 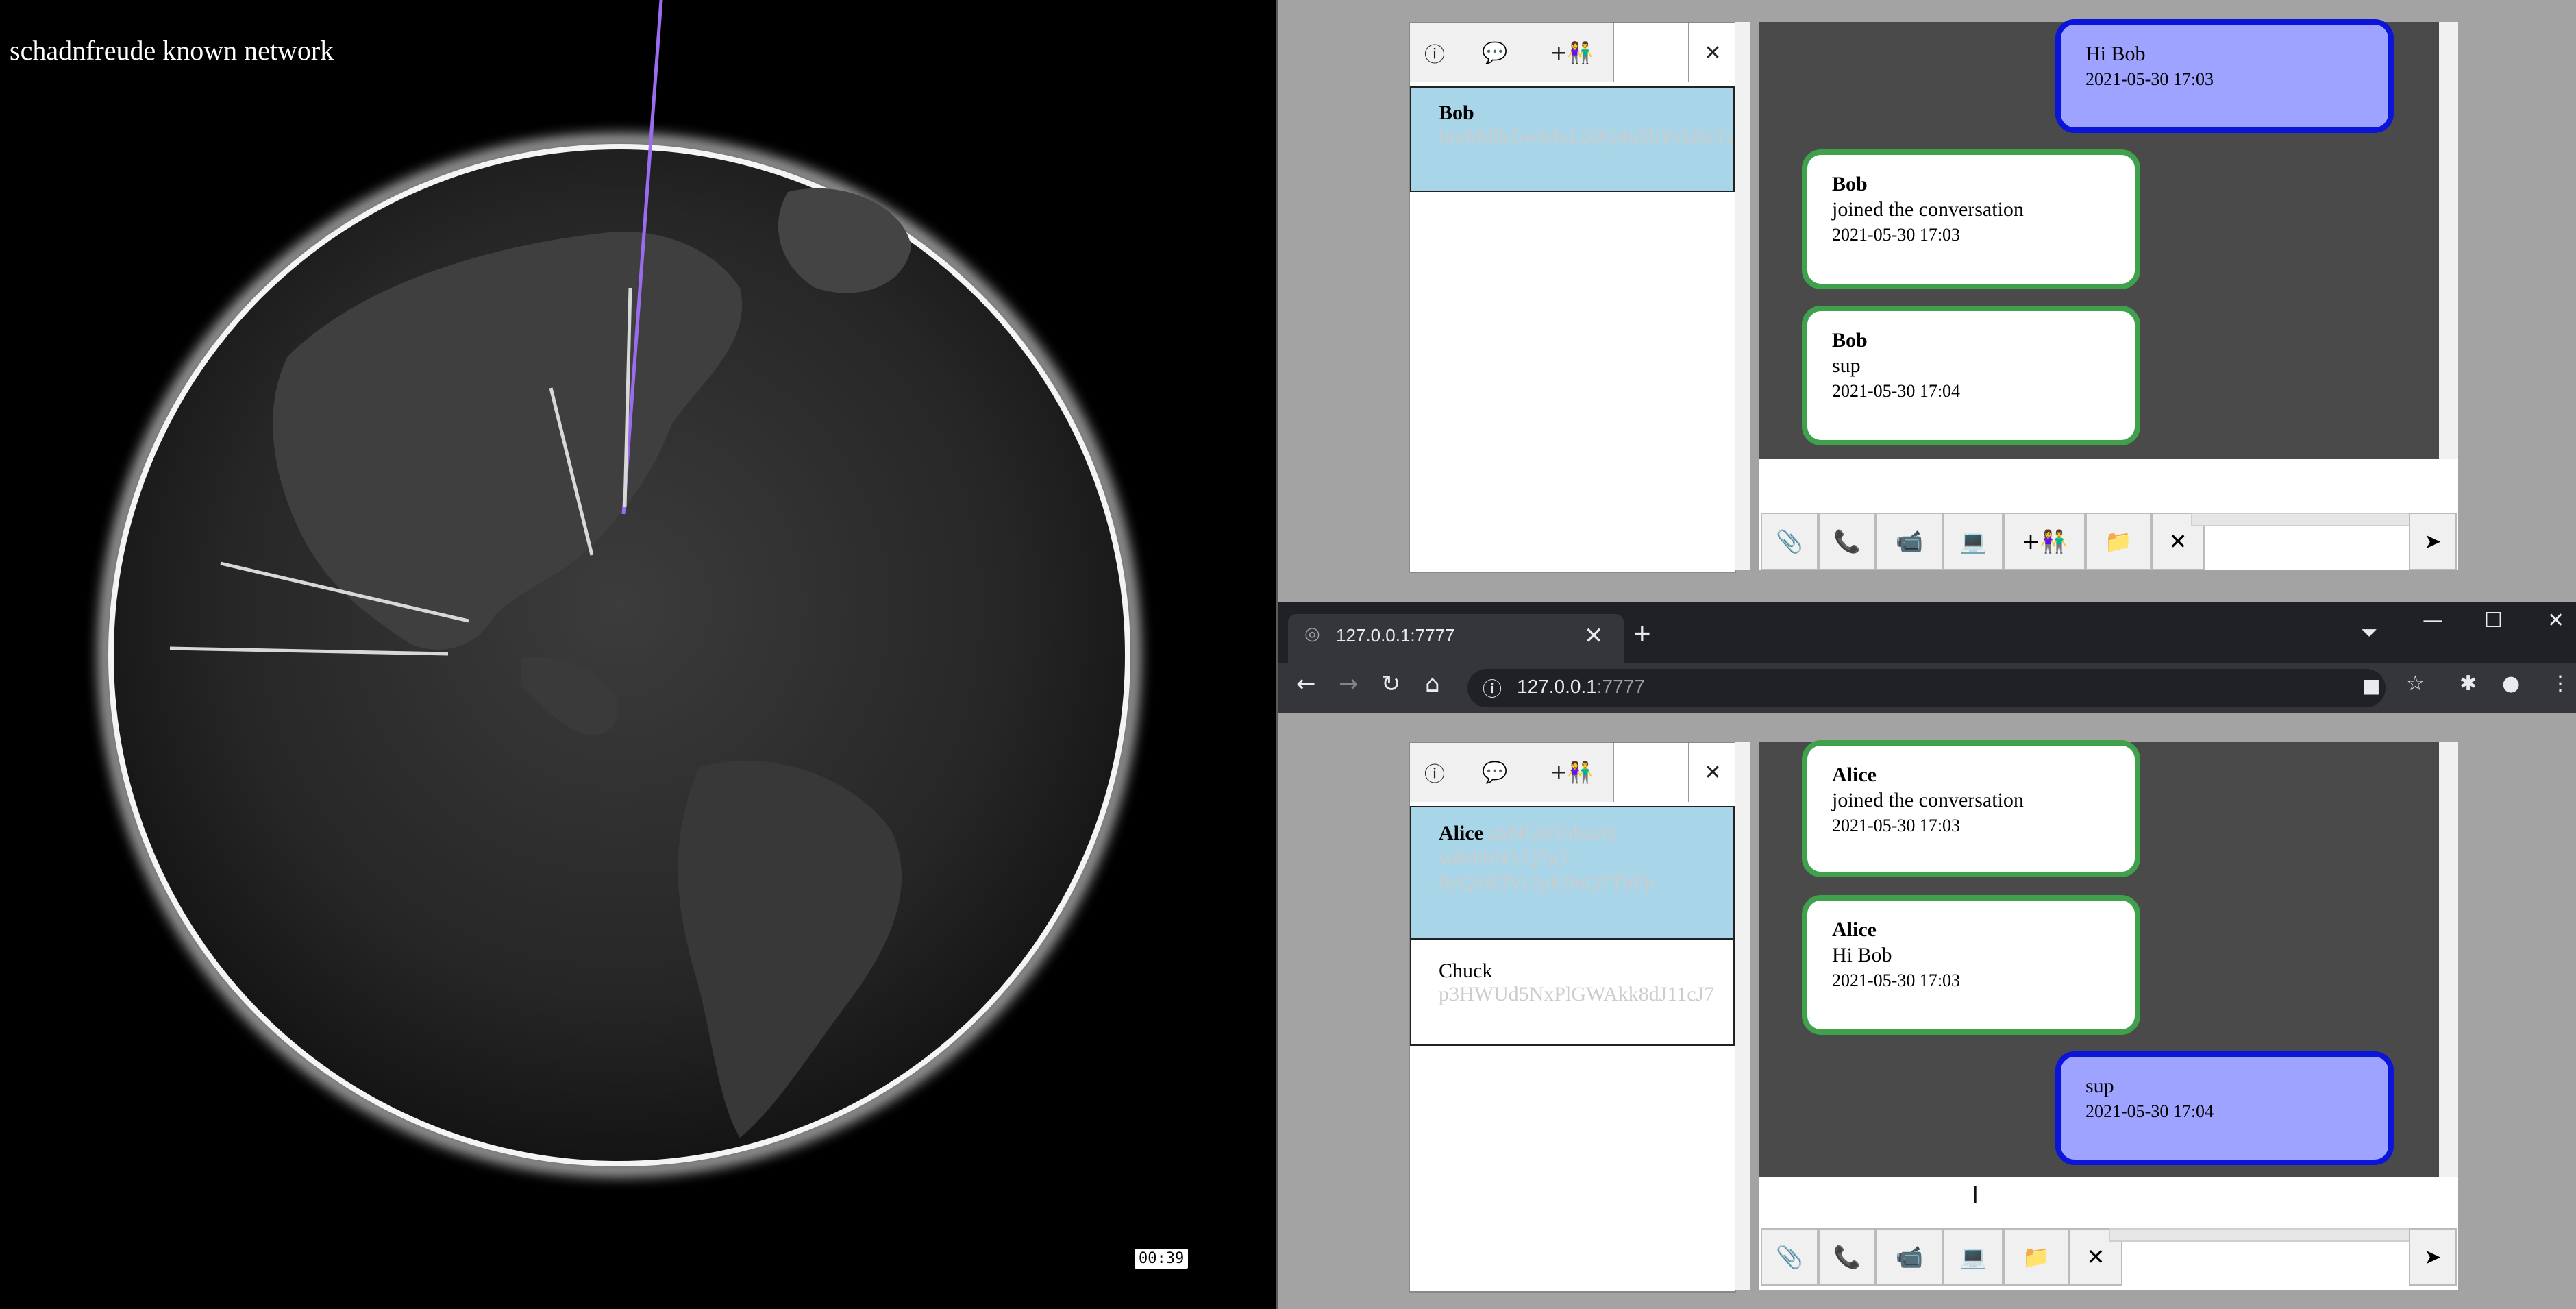 I want to click on add-people-icon: +👫, so click(x=1572, y=772).